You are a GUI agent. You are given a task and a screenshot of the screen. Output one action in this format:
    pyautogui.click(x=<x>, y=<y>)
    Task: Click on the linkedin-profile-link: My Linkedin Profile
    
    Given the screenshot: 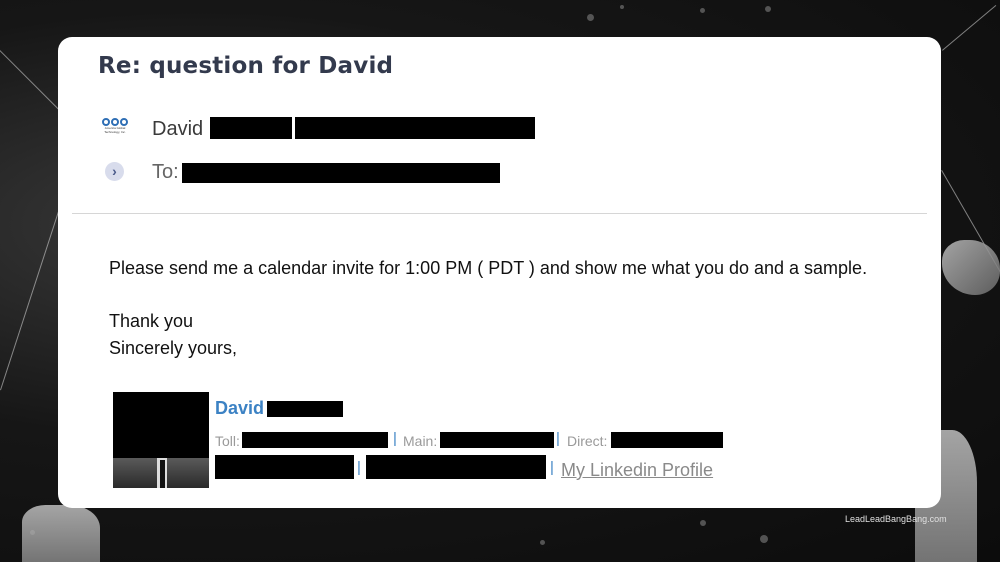 What is the action you would take?
    pyautogui.click(x=637, y=470)
    